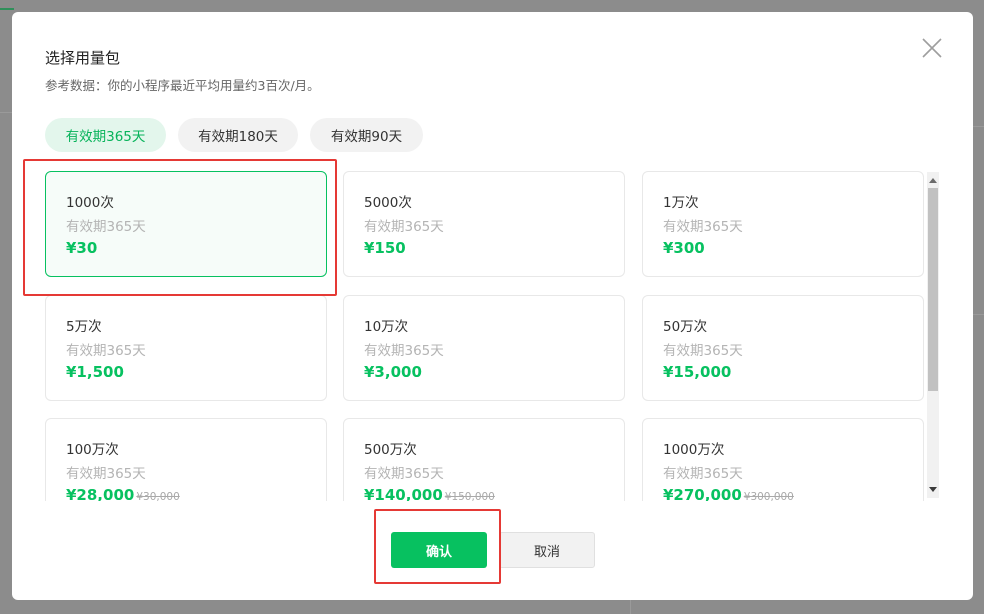 This screenshot has width=984, height=614. I want to click on package-name: 5万次, so click(84, 327).